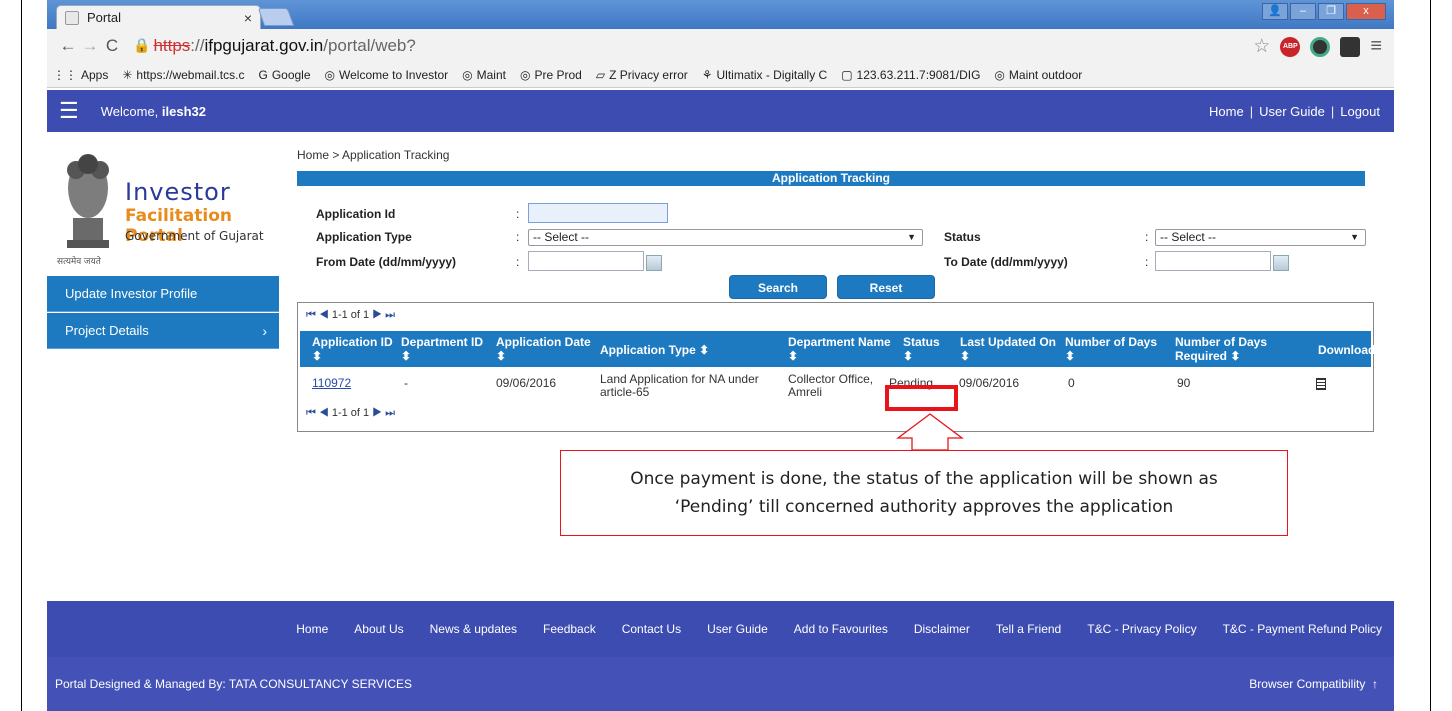 This screenshot has height=711, width=1452. Describe the element at coordinates (654, 350) in the screenshot. I see `col-application-type: Application Type ⬍` at that location.